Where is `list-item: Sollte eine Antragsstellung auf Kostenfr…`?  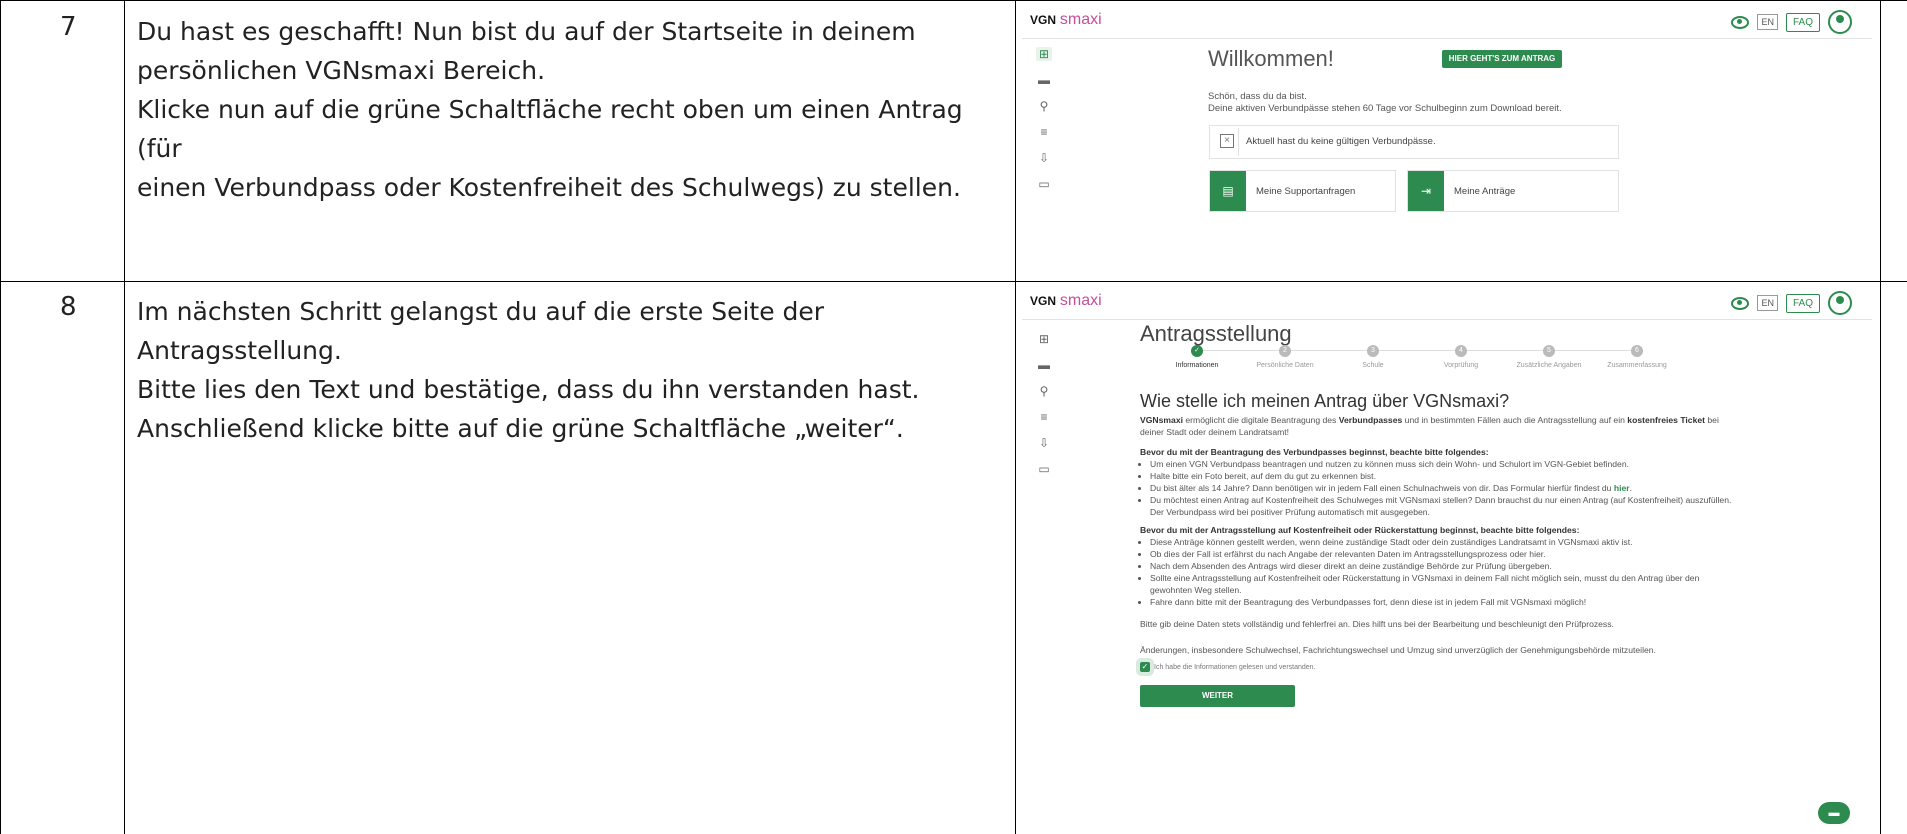 list-item: Sollte eine Antragsstellung auf Kostenfr… is located at coordinates (1445, 584).